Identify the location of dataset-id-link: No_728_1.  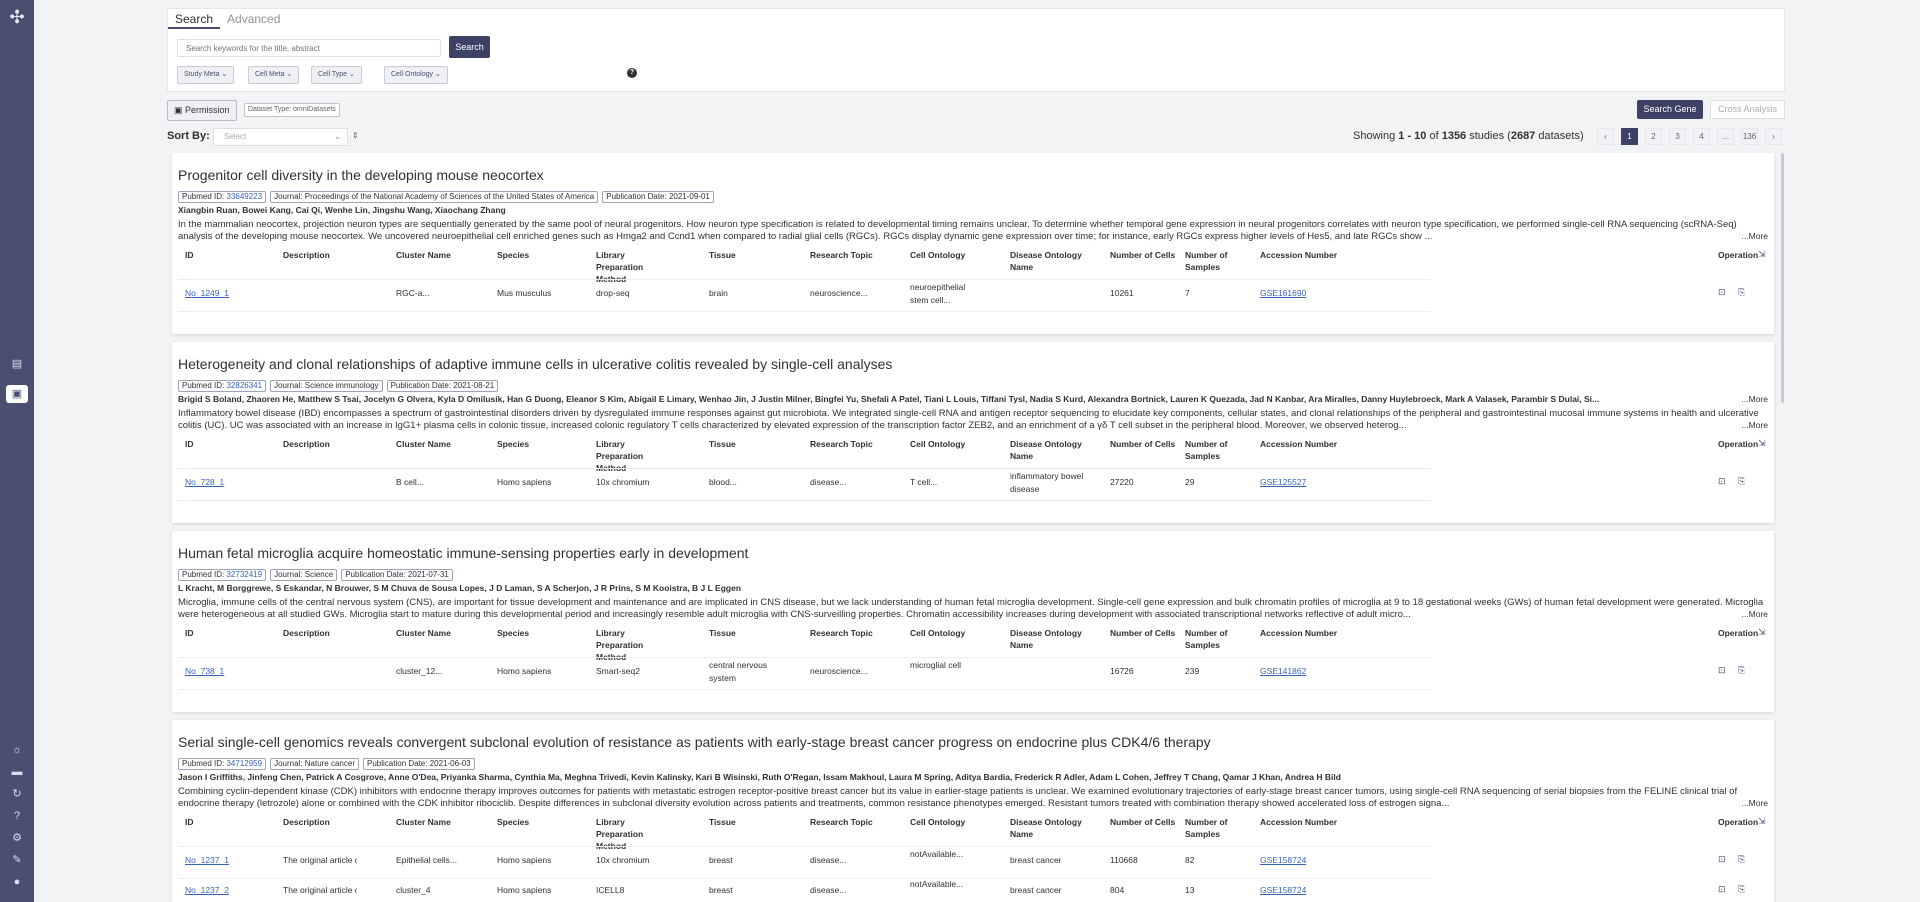
(222, 482).